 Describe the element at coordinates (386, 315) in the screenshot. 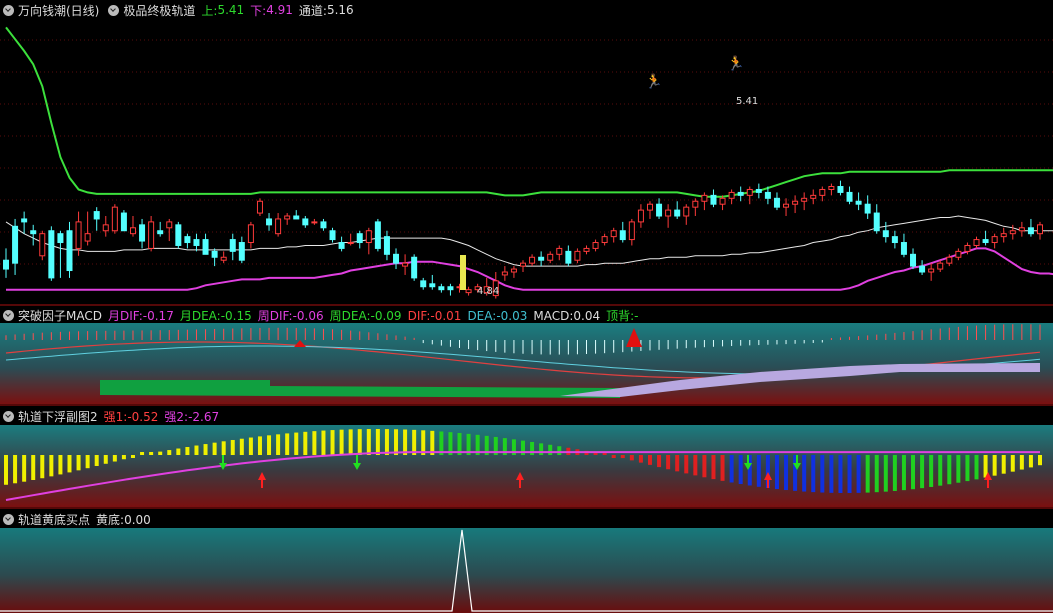

I see `macd-item-value: -0.09` at that location.